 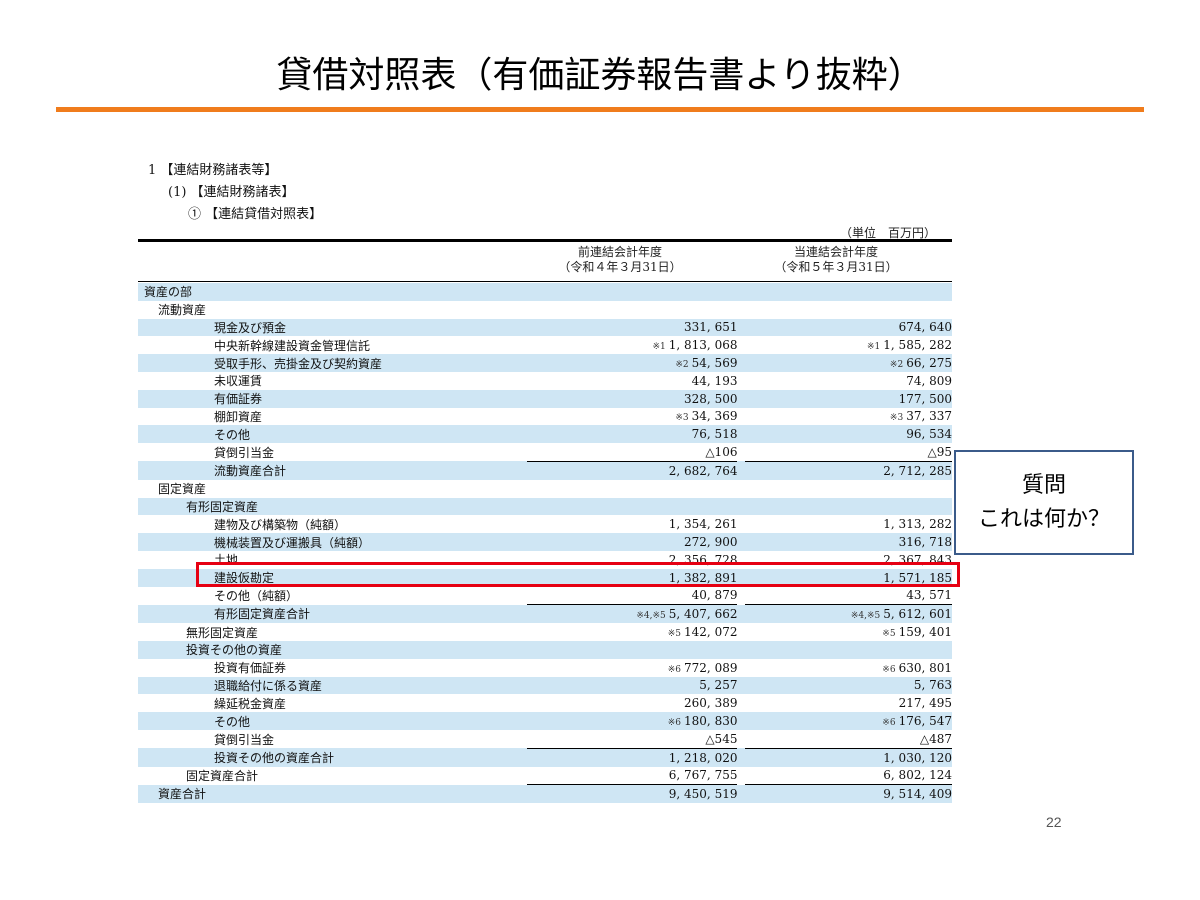 I want to click on current-year-cell-value: 9, 514, 409, so click(x=917, y=794).